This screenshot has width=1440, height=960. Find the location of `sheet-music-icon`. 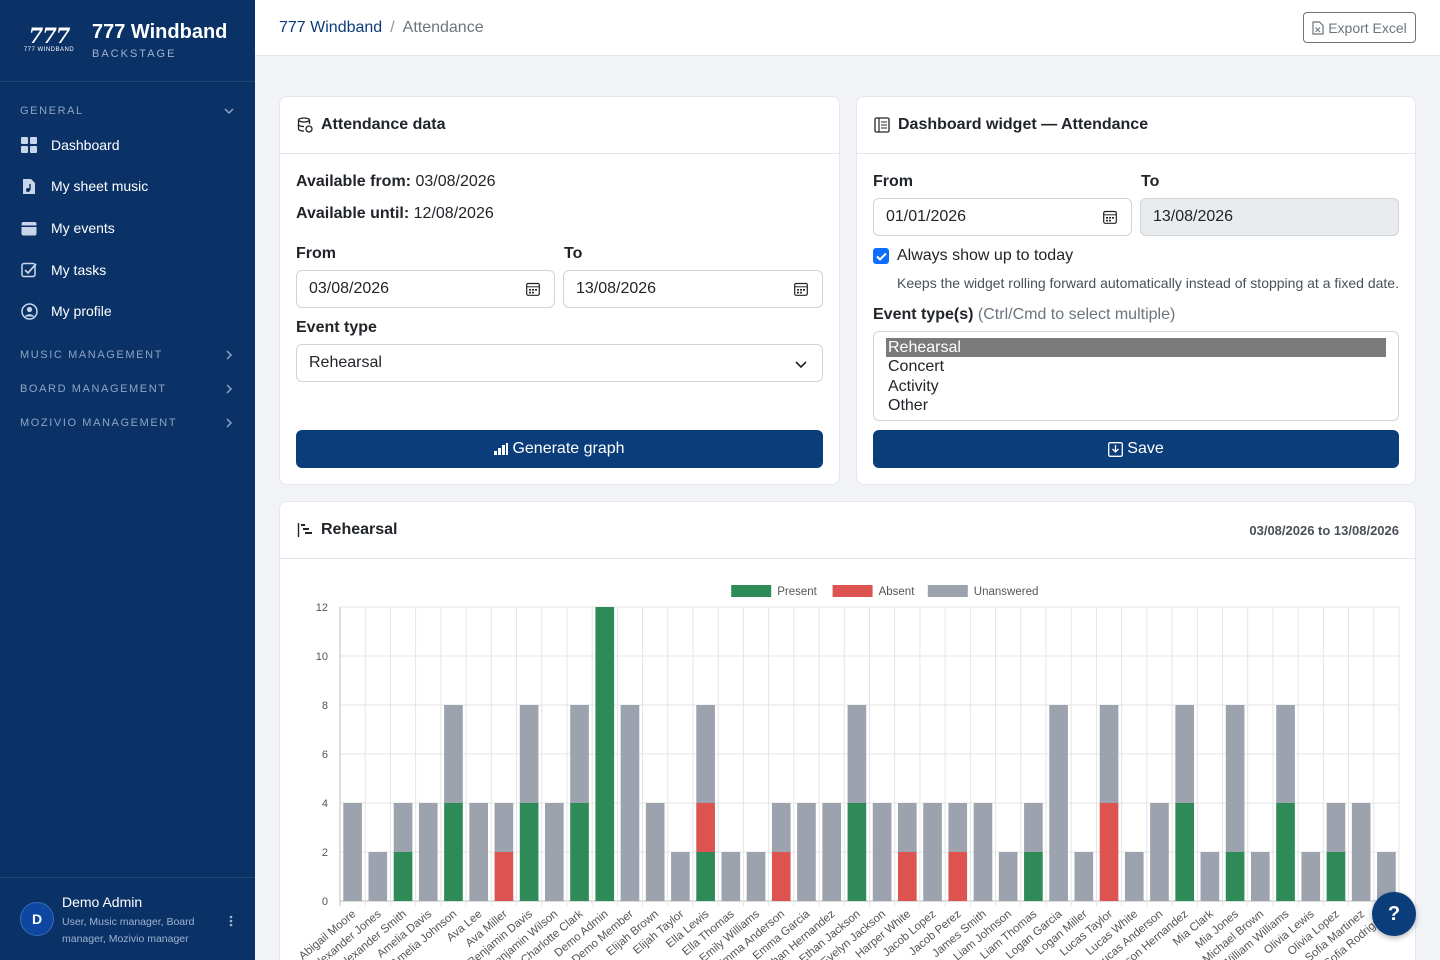

sheet-music-icon is located at coordinates (29, 186).